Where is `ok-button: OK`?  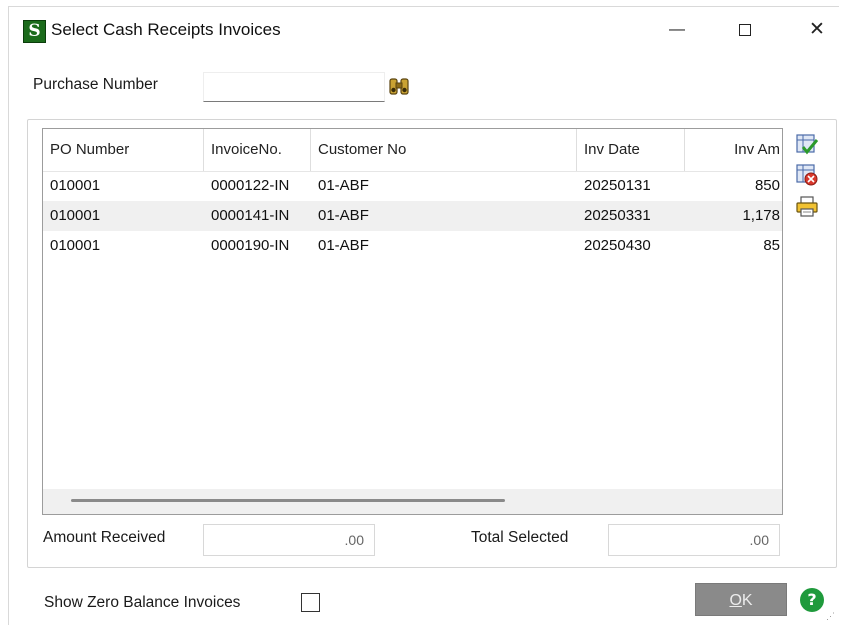 ok-button: OK is located at coordinates (741, 599).